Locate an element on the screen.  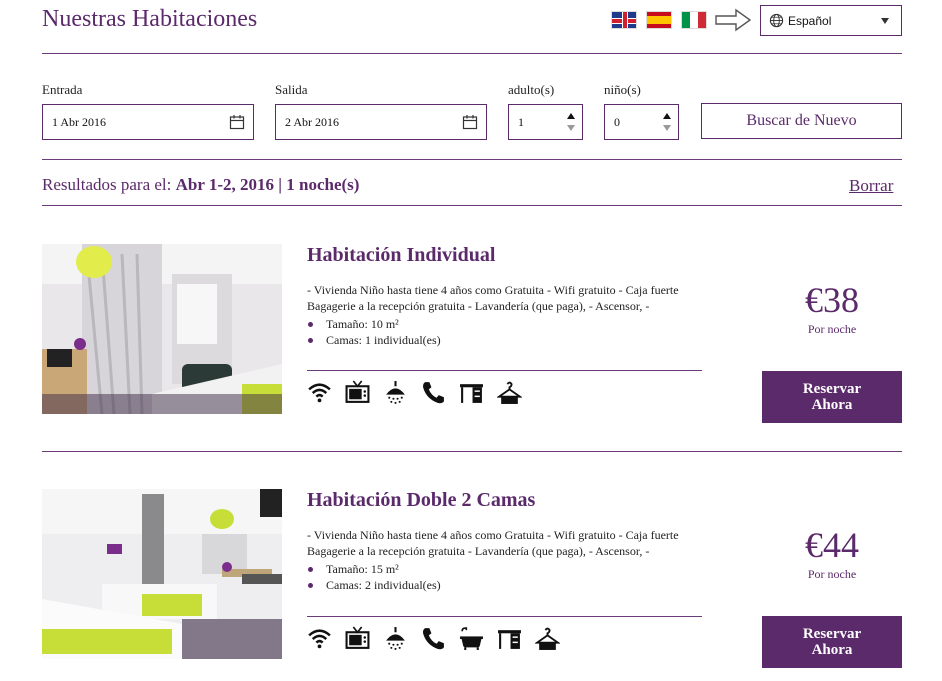
children-value: 0 is located at coordinates (617, 121).